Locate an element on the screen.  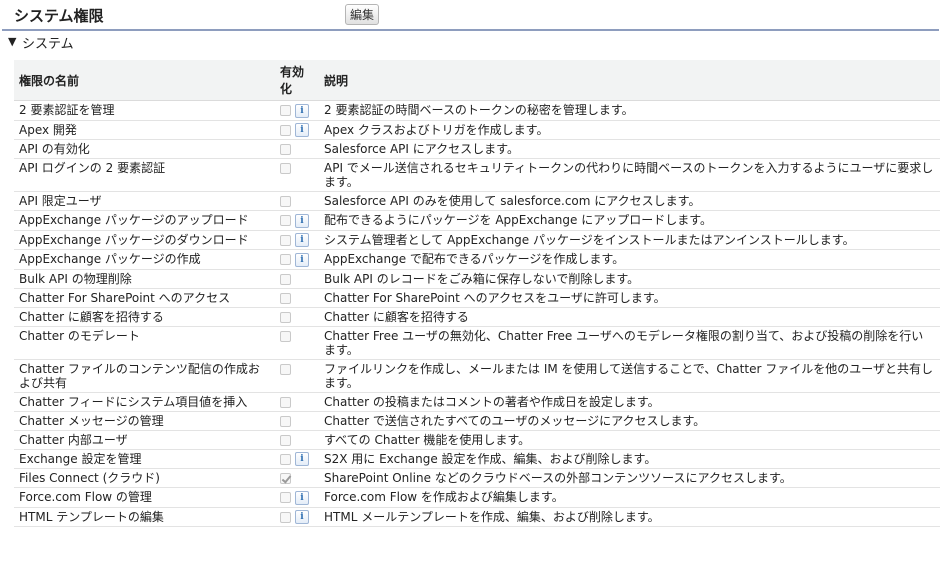
edit-button: 編集 is located at coordinates (362, 14).